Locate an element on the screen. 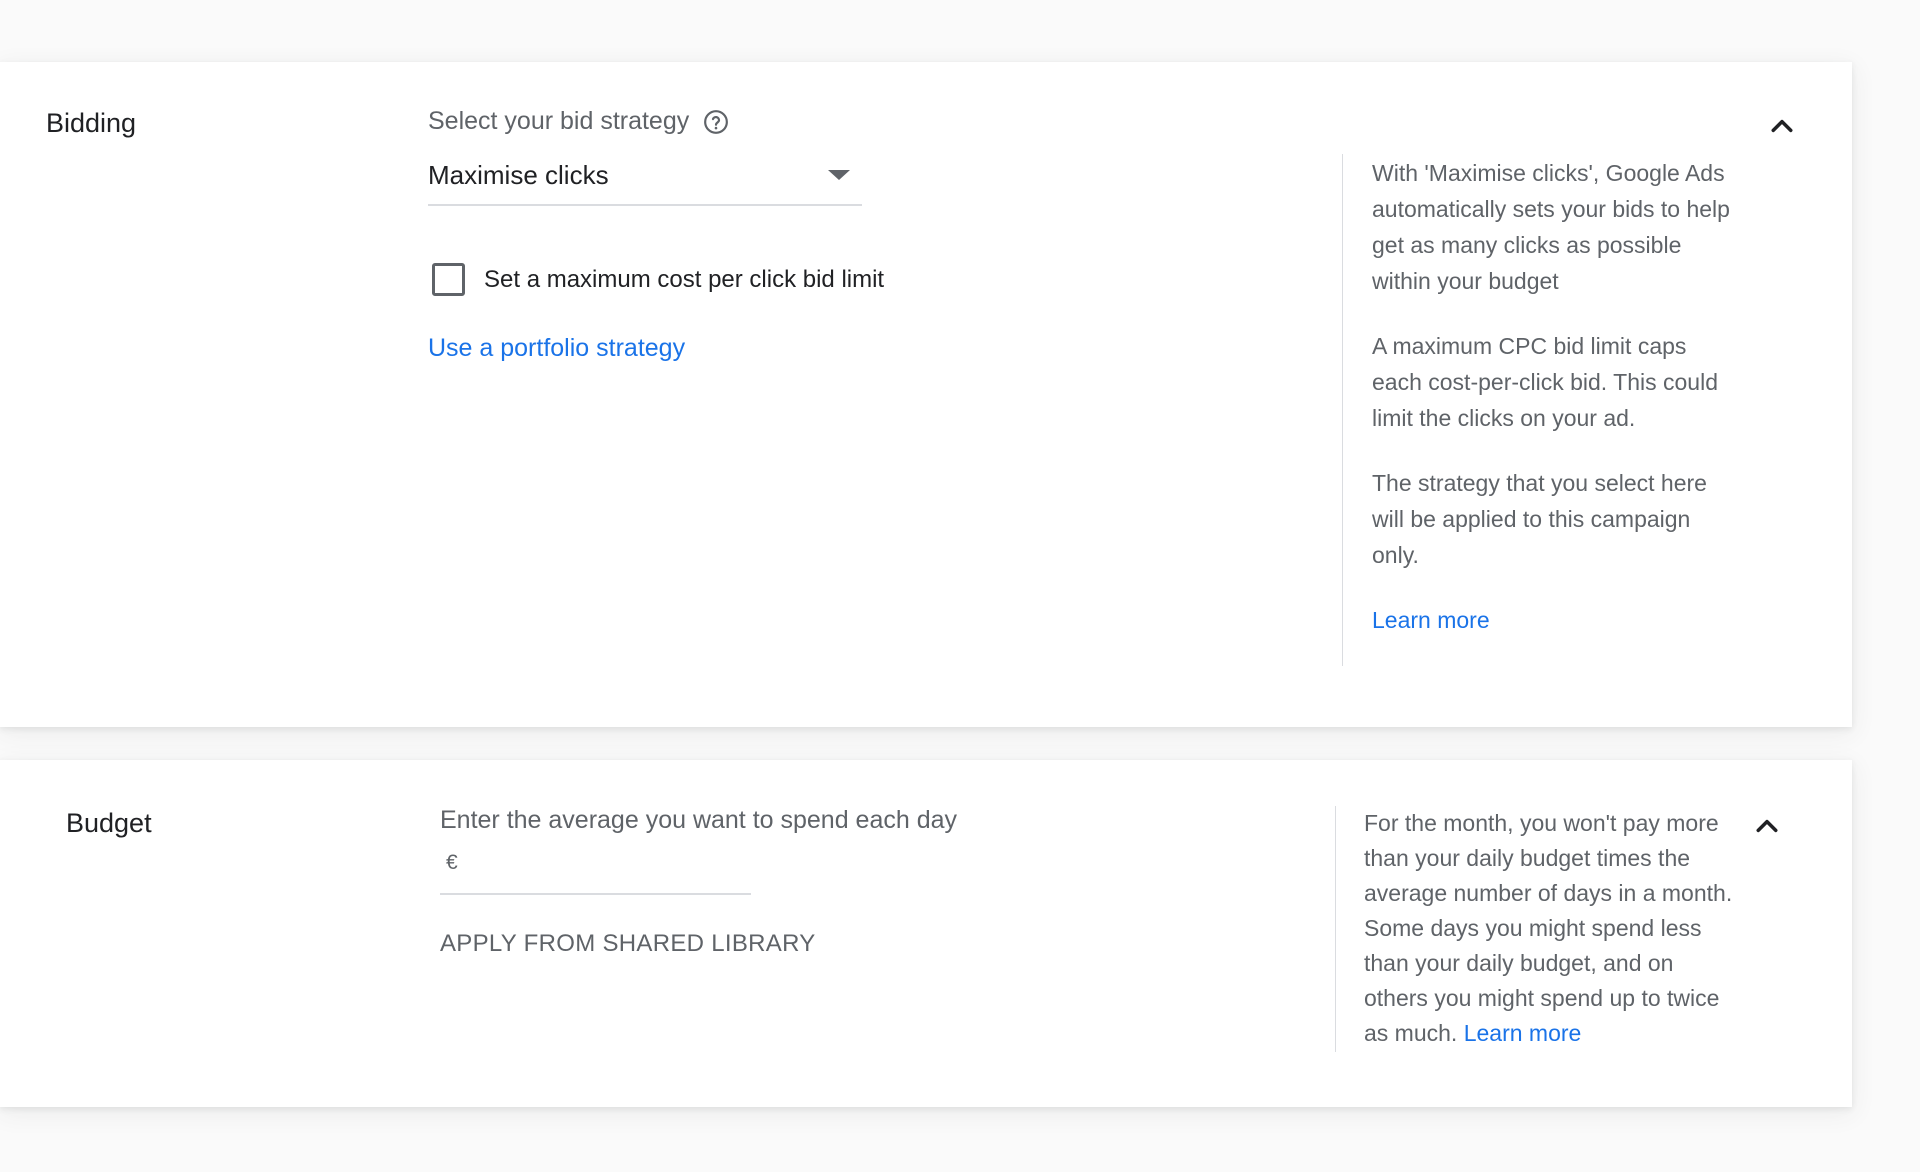 The height and width of the screenshot is (1172, 1920). currency-symbol: € is located at coordinates (452, 862).